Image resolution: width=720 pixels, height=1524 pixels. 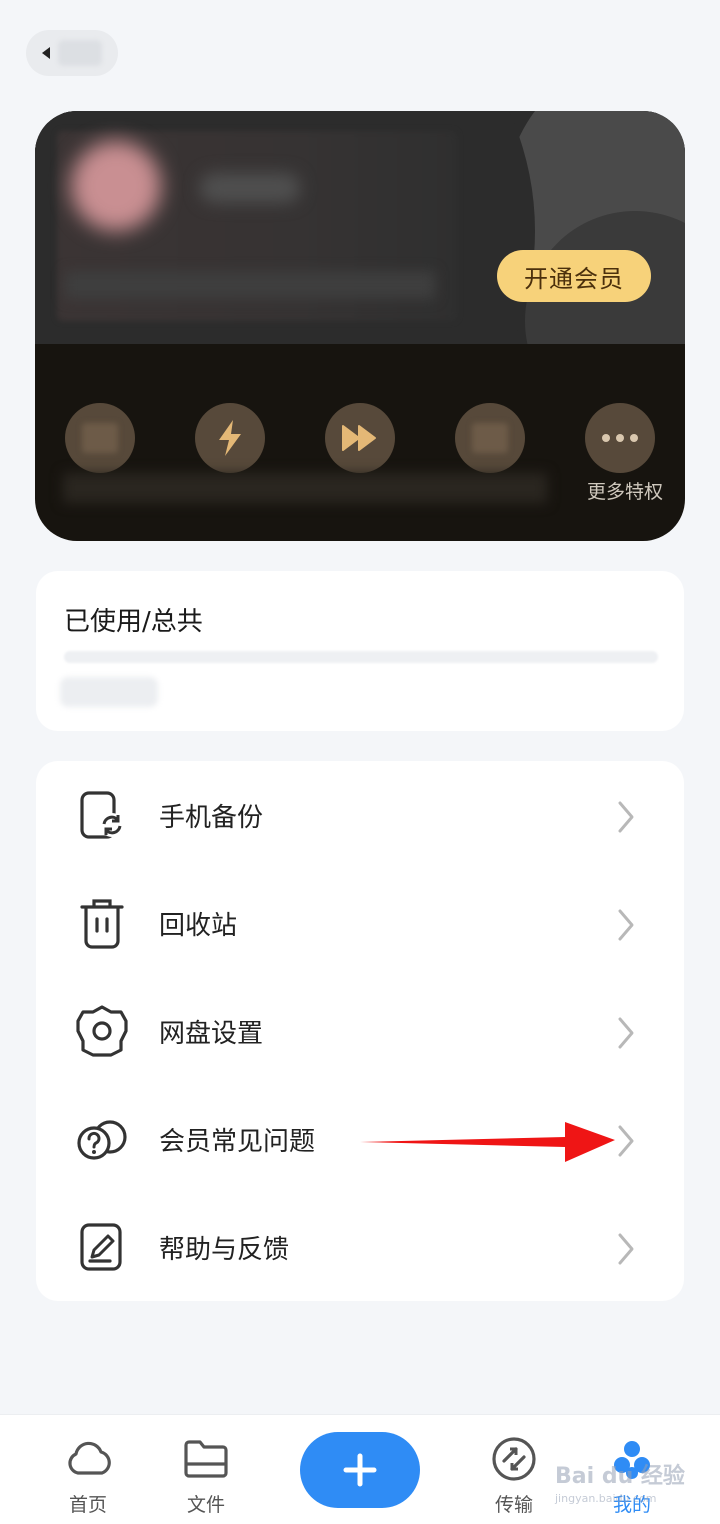 I want to click on storage-card: 已使用/总共, so click(x=360, y=651).